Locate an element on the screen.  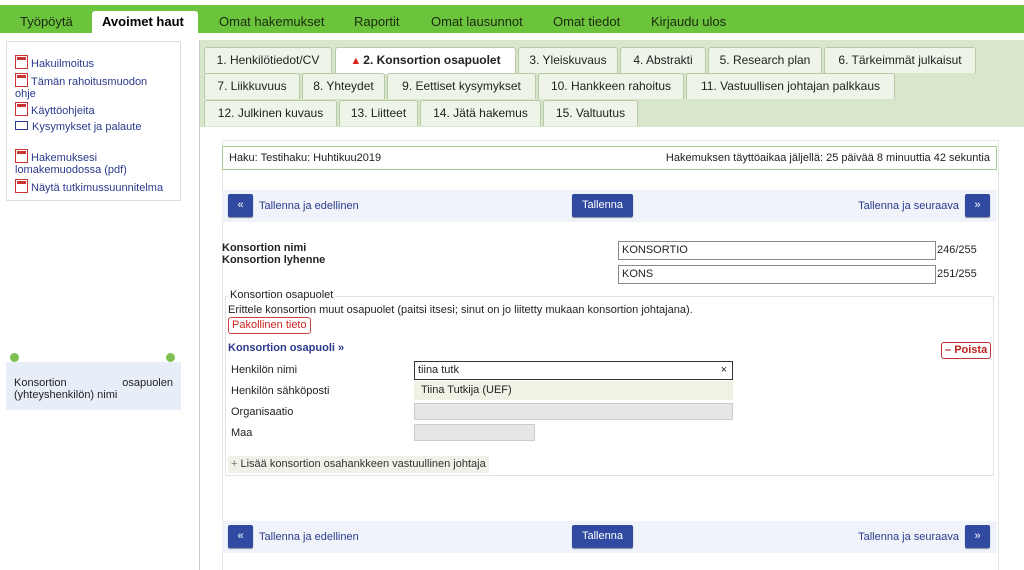
link-label: Hakuilmoitus is located at coordinates (62, 64).